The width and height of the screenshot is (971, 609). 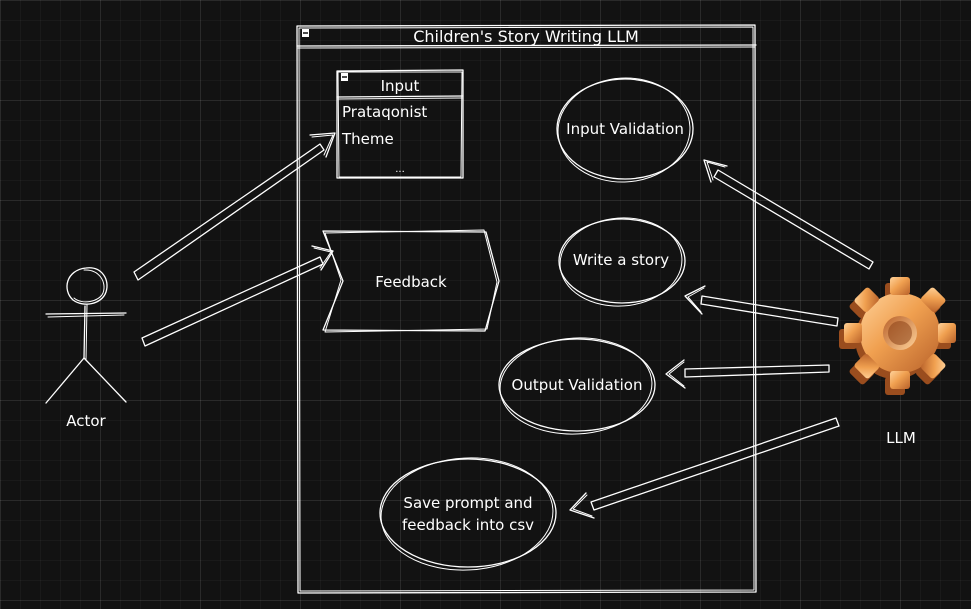 What do you see at coordinates (237, 296) in the screenshot?
I see `arrow-actor-to-feedback` at bounding box center [237, 296].